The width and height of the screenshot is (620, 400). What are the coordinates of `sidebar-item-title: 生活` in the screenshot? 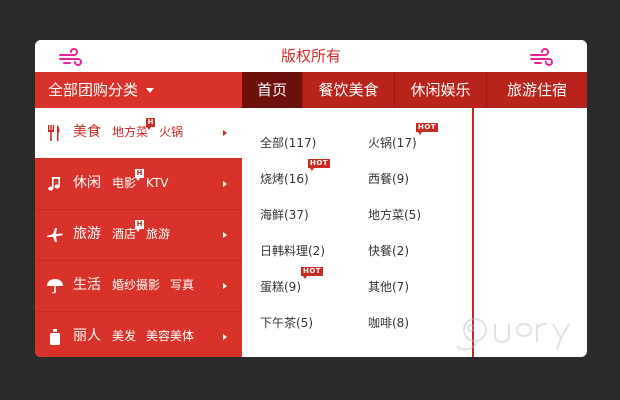 It's located at (87, 285).